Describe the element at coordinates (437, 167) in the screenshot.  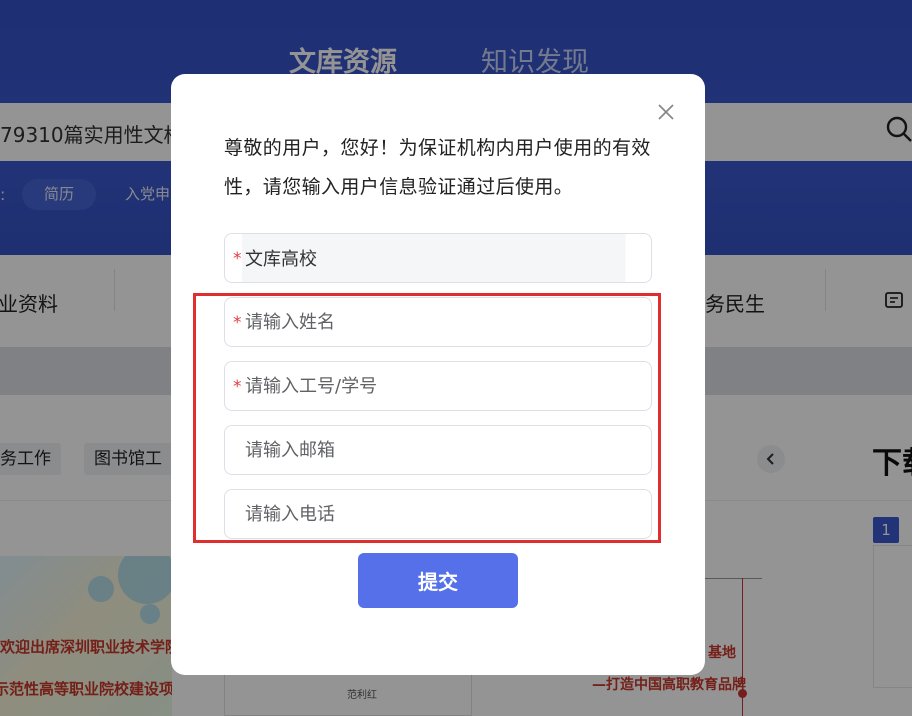
I see `modal-message: 尊敬的用户，您好！为保证机构内用户使用的有效性，请您输入用户信息验证通过后使用。` at that location.